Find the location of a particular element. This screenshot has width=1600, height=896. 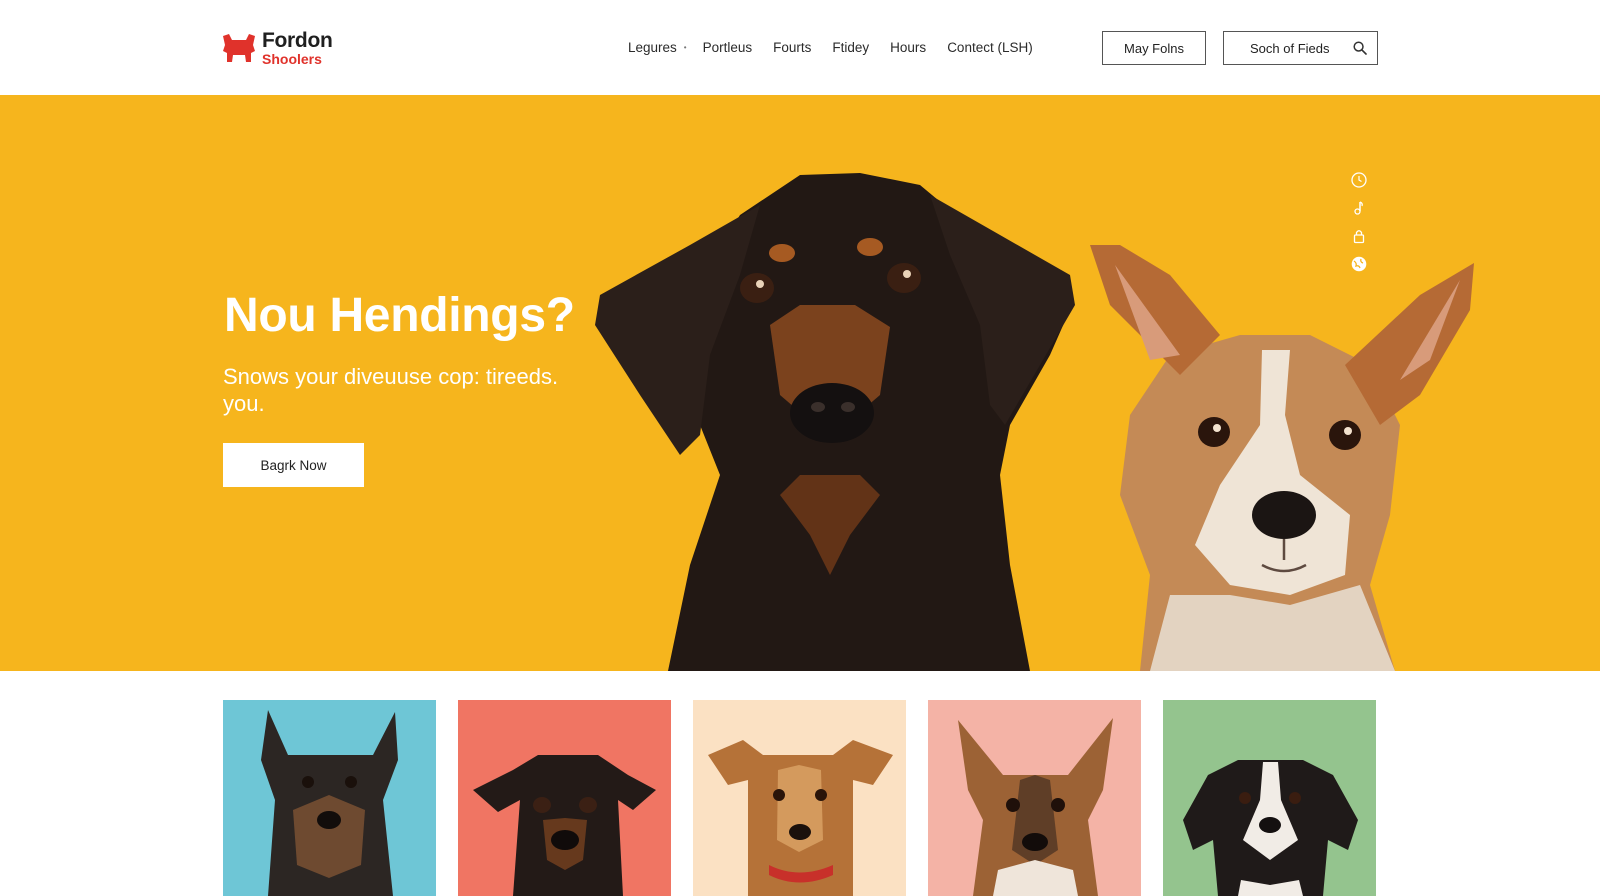

black-and-tan-puppy is located at coordinates (564, 798).